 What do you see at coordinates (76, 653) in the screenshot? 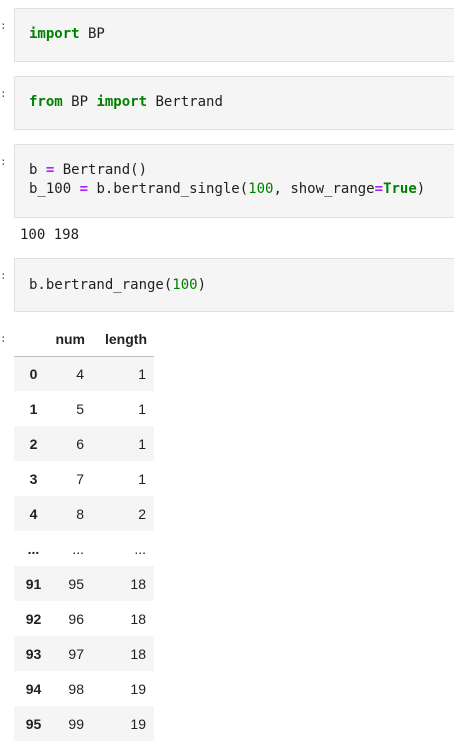
I see `cell-num: 97` at bounding box center [76, 653].